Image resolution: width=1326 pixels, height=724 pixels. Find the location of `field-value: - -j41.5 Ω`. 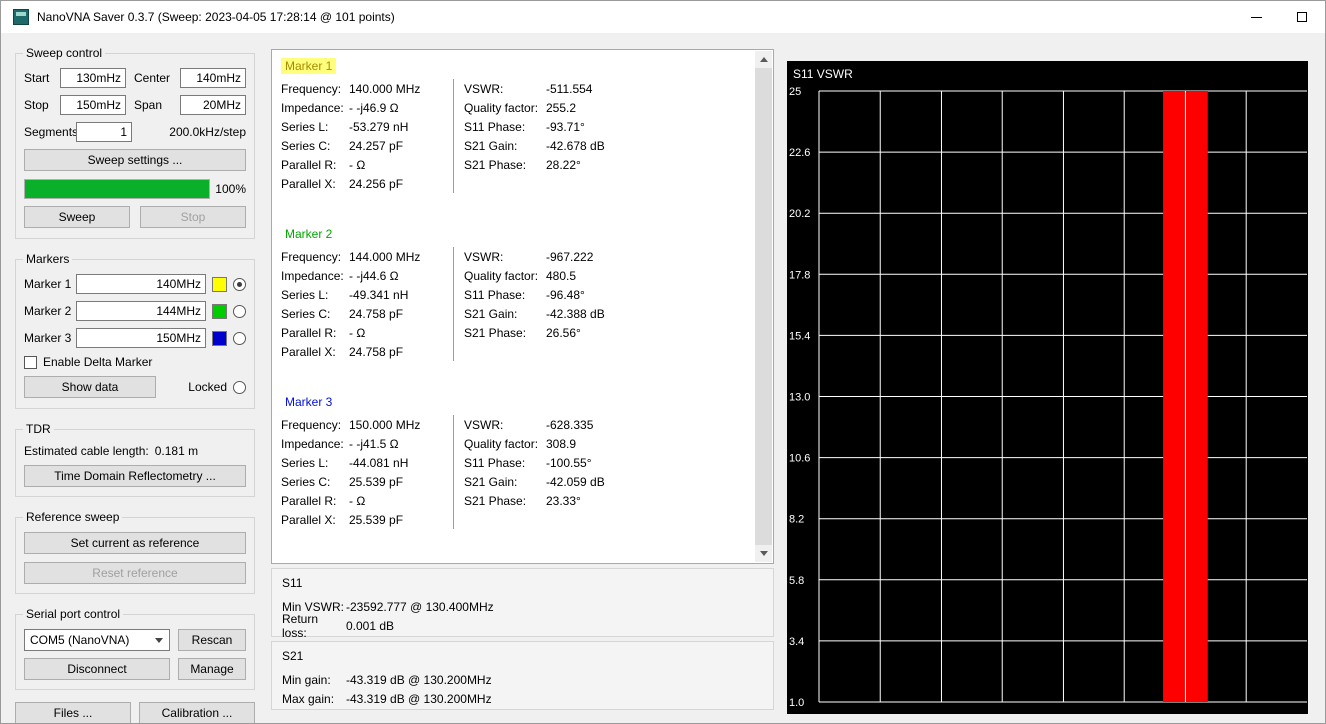

field-value: - -j41.5 Ω is located at coordinates (374, 443).